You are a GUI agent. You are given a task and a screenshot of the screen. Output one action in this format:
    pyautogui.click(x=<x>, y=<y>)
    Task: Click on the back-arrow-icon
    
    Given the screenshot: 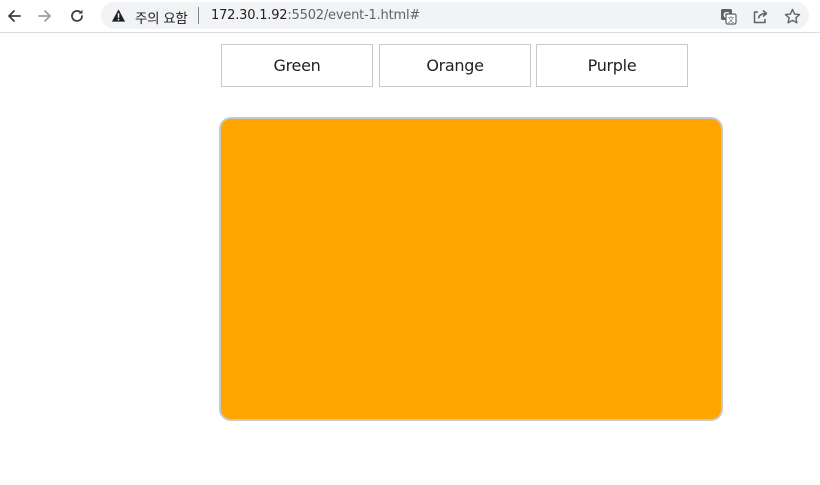 What is the action you would take?
    pyautogui.click(x=14, y=16)
    